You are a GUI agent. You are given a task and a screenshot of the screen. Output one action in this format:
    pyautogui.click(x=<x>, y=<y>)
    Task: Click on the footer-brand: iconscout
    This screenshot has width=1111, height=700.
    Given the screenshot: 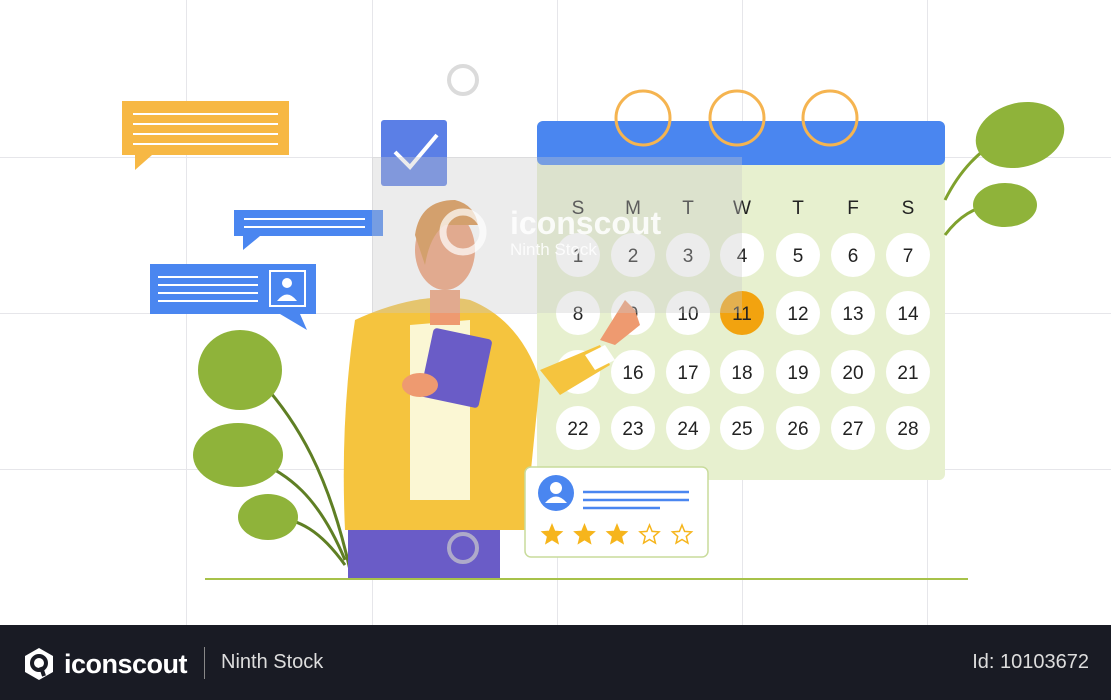 What is the action you would take?
    pyautogui.click(x=126, y=663)
    